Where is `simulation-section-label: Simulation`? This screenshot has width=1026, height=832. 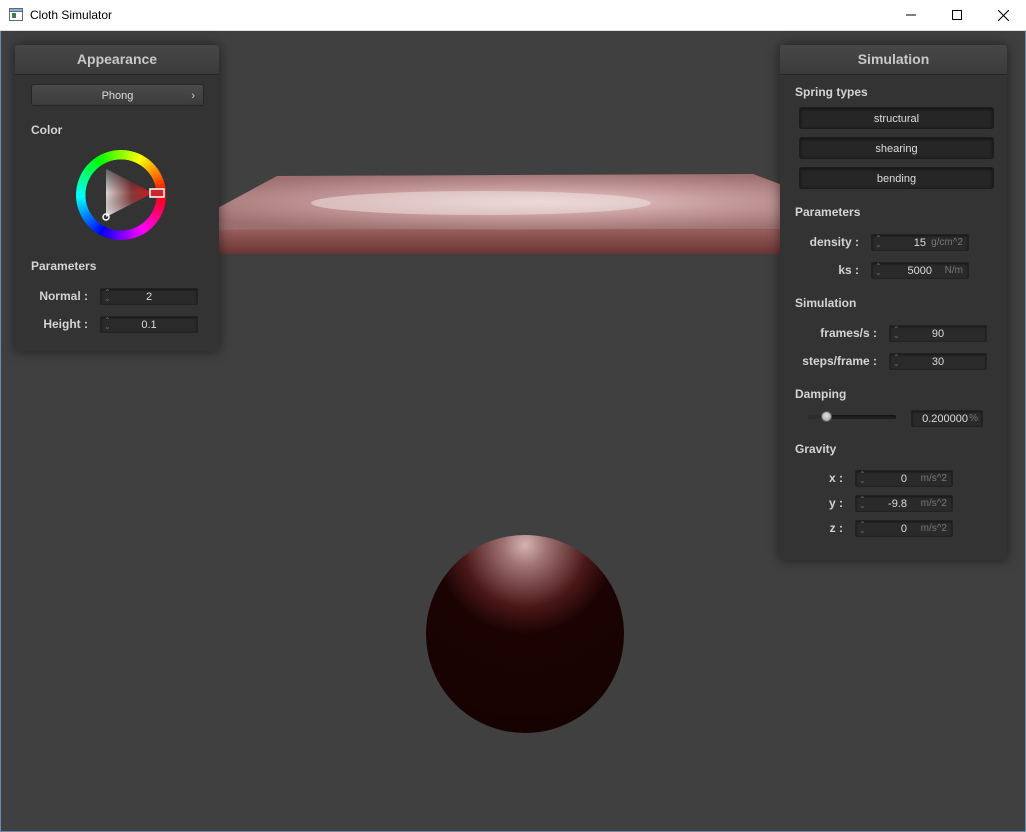 simulation-section-label: Simulation is located at coordinates (826, 303).